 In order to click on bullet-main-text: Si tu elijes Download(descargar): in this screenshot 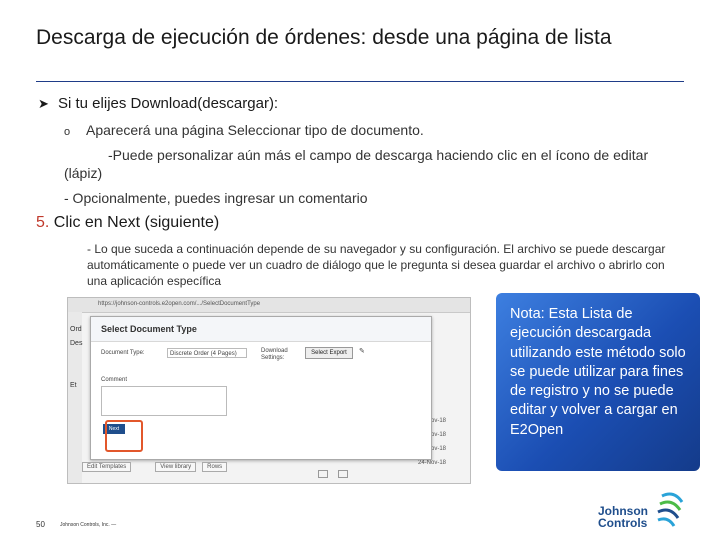, I will do `click(168, 103)`.